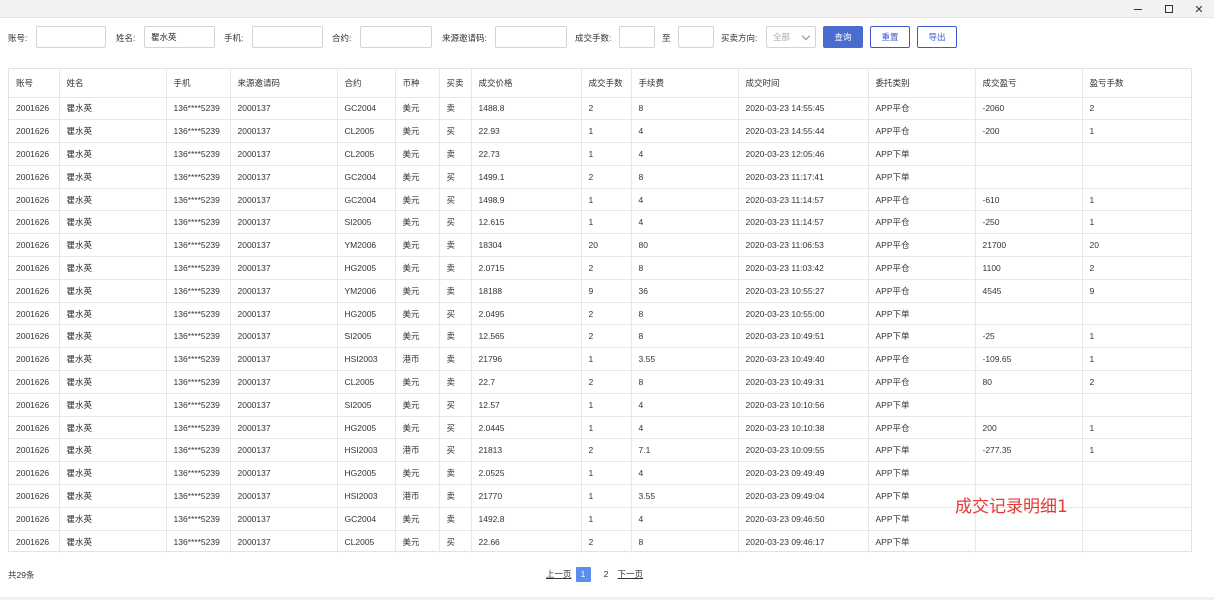 This screenshot has width=1214, height=600. What do you see at coordinates (1169, 9) in the screenshot?
I see `maximize-button` at bounding box center [1169, 9].